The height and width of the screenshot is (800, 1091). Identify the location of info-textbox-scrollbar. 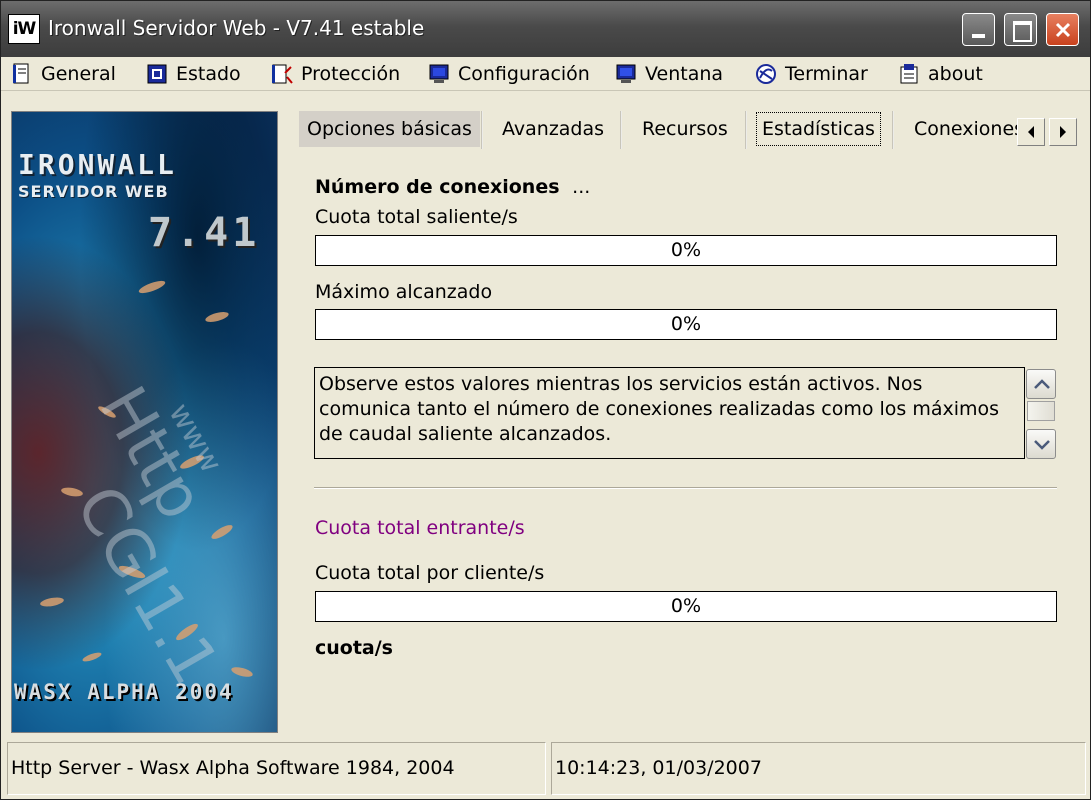
(1041, 414).